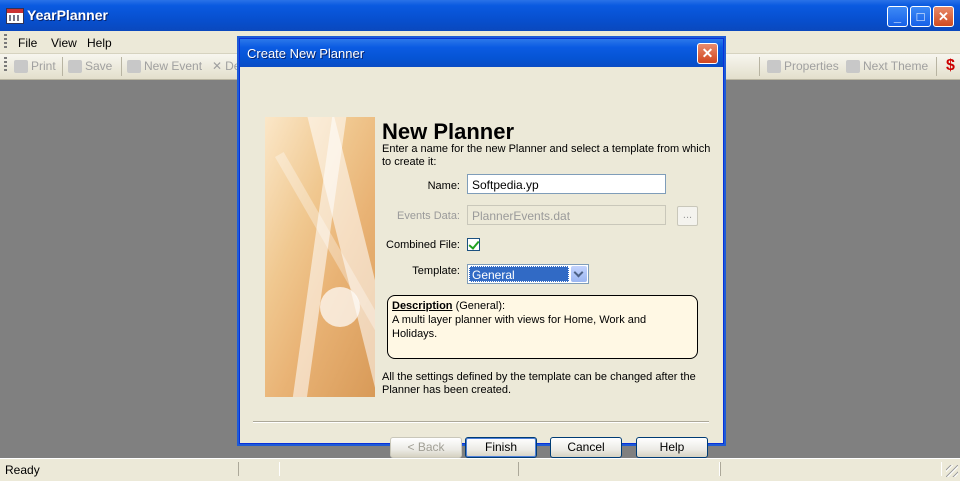 The width and height of the screenshot is (960, 481). Describe the element at coordinates (887, 66) in the screenshot. I see `next-theme-button: Next Theme` at that location.